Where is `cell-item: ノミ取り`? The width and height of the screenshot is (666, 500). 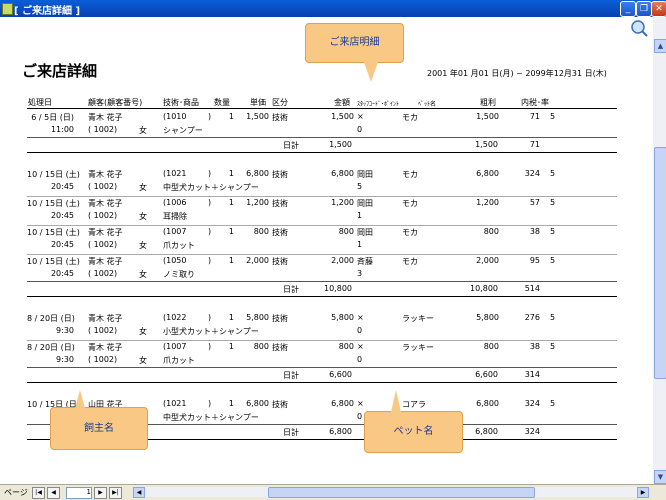
cell-item: ノミ取り is located at coordinates (179, 274).